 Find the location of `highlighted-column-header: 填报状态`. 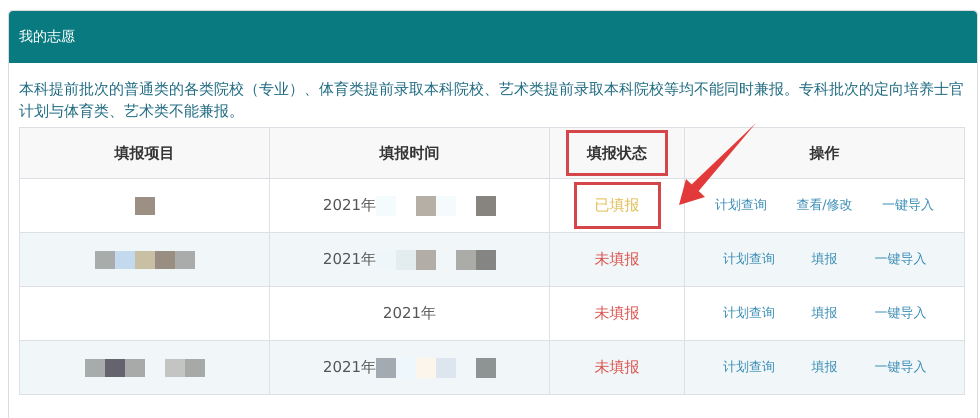

highlighted-column-header: 填报状态 is located at coordinates (617, 153).